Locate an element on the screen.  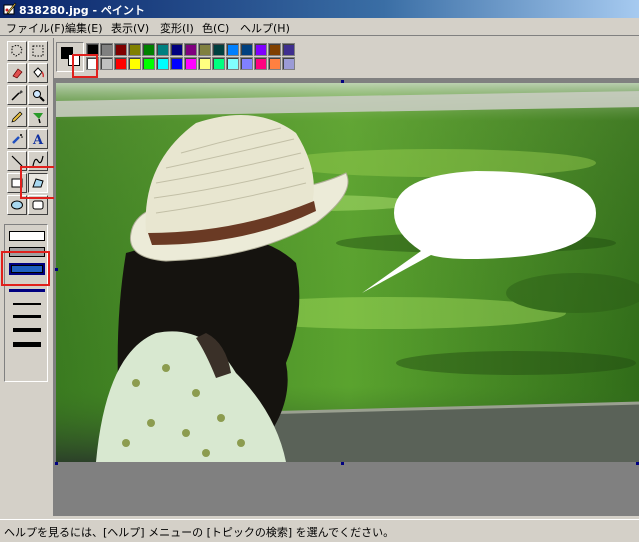
tool-magnifier is located at coordinates (38, 95).